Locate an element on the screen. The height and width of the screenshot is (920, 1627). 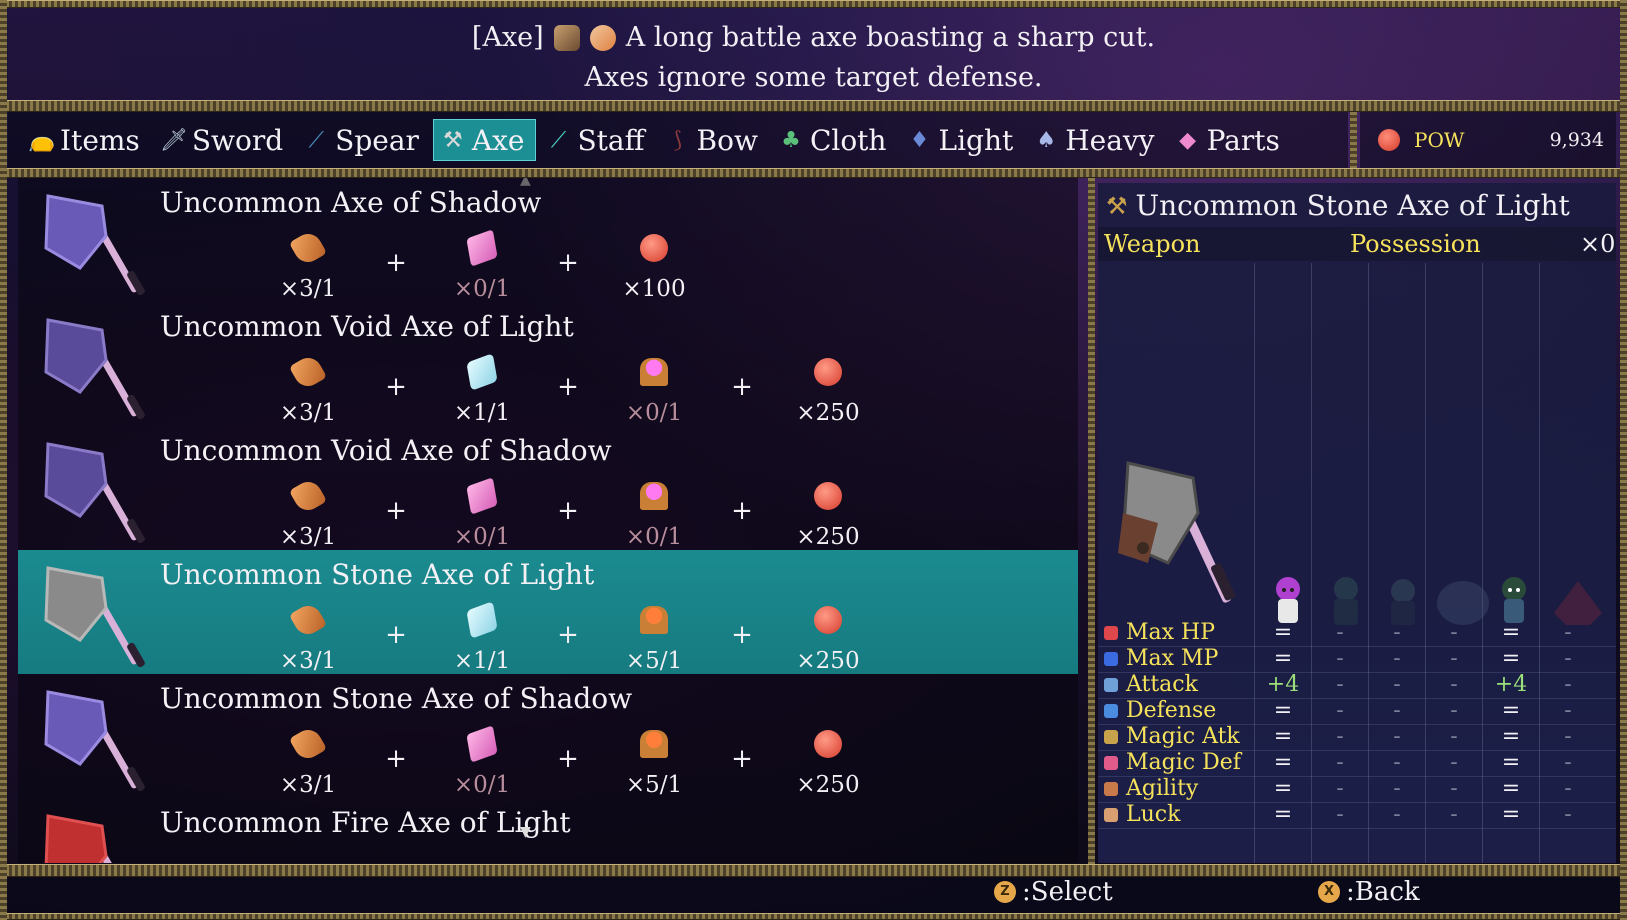
bow-icon: ⟆ is located at coordinates (677, 140).